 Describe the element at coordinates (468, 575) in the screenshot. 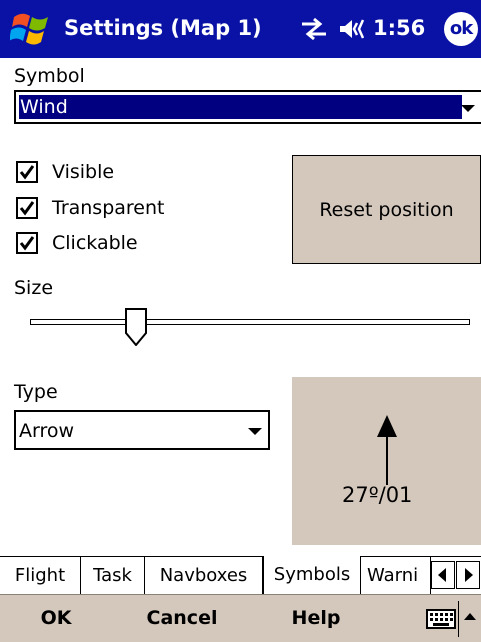

I see `scroll-right-icon` at that location.